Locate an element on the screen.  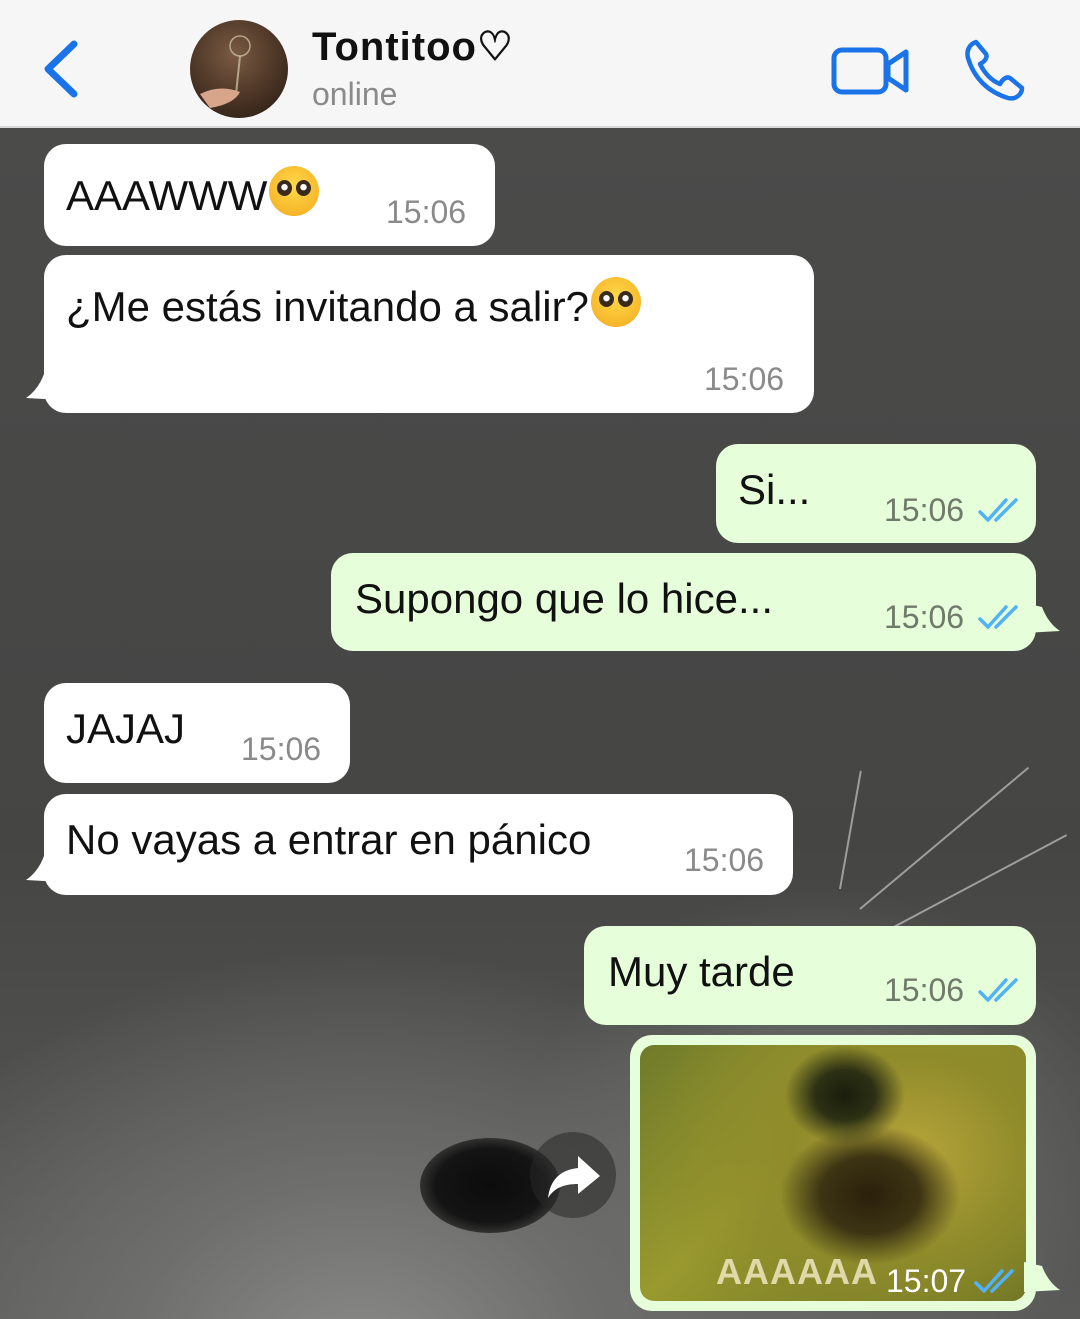
message-text: AAAWWW is located at coordinates (167, 195).